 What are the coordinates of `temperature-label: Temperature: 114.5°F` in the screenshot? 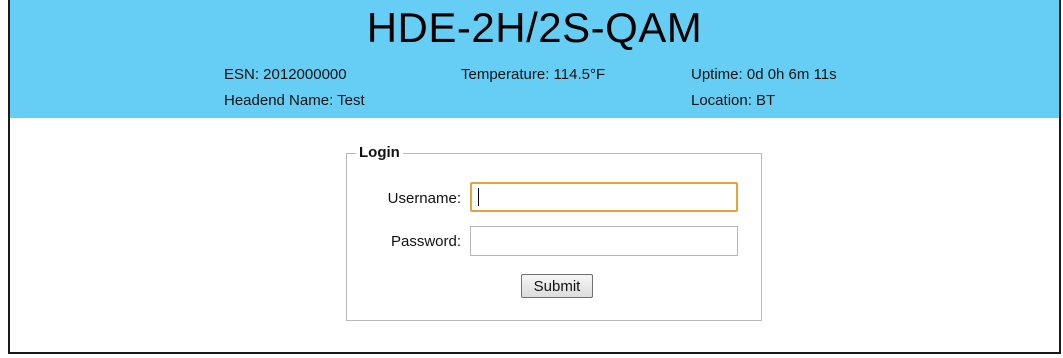 It's located at (533, 74).